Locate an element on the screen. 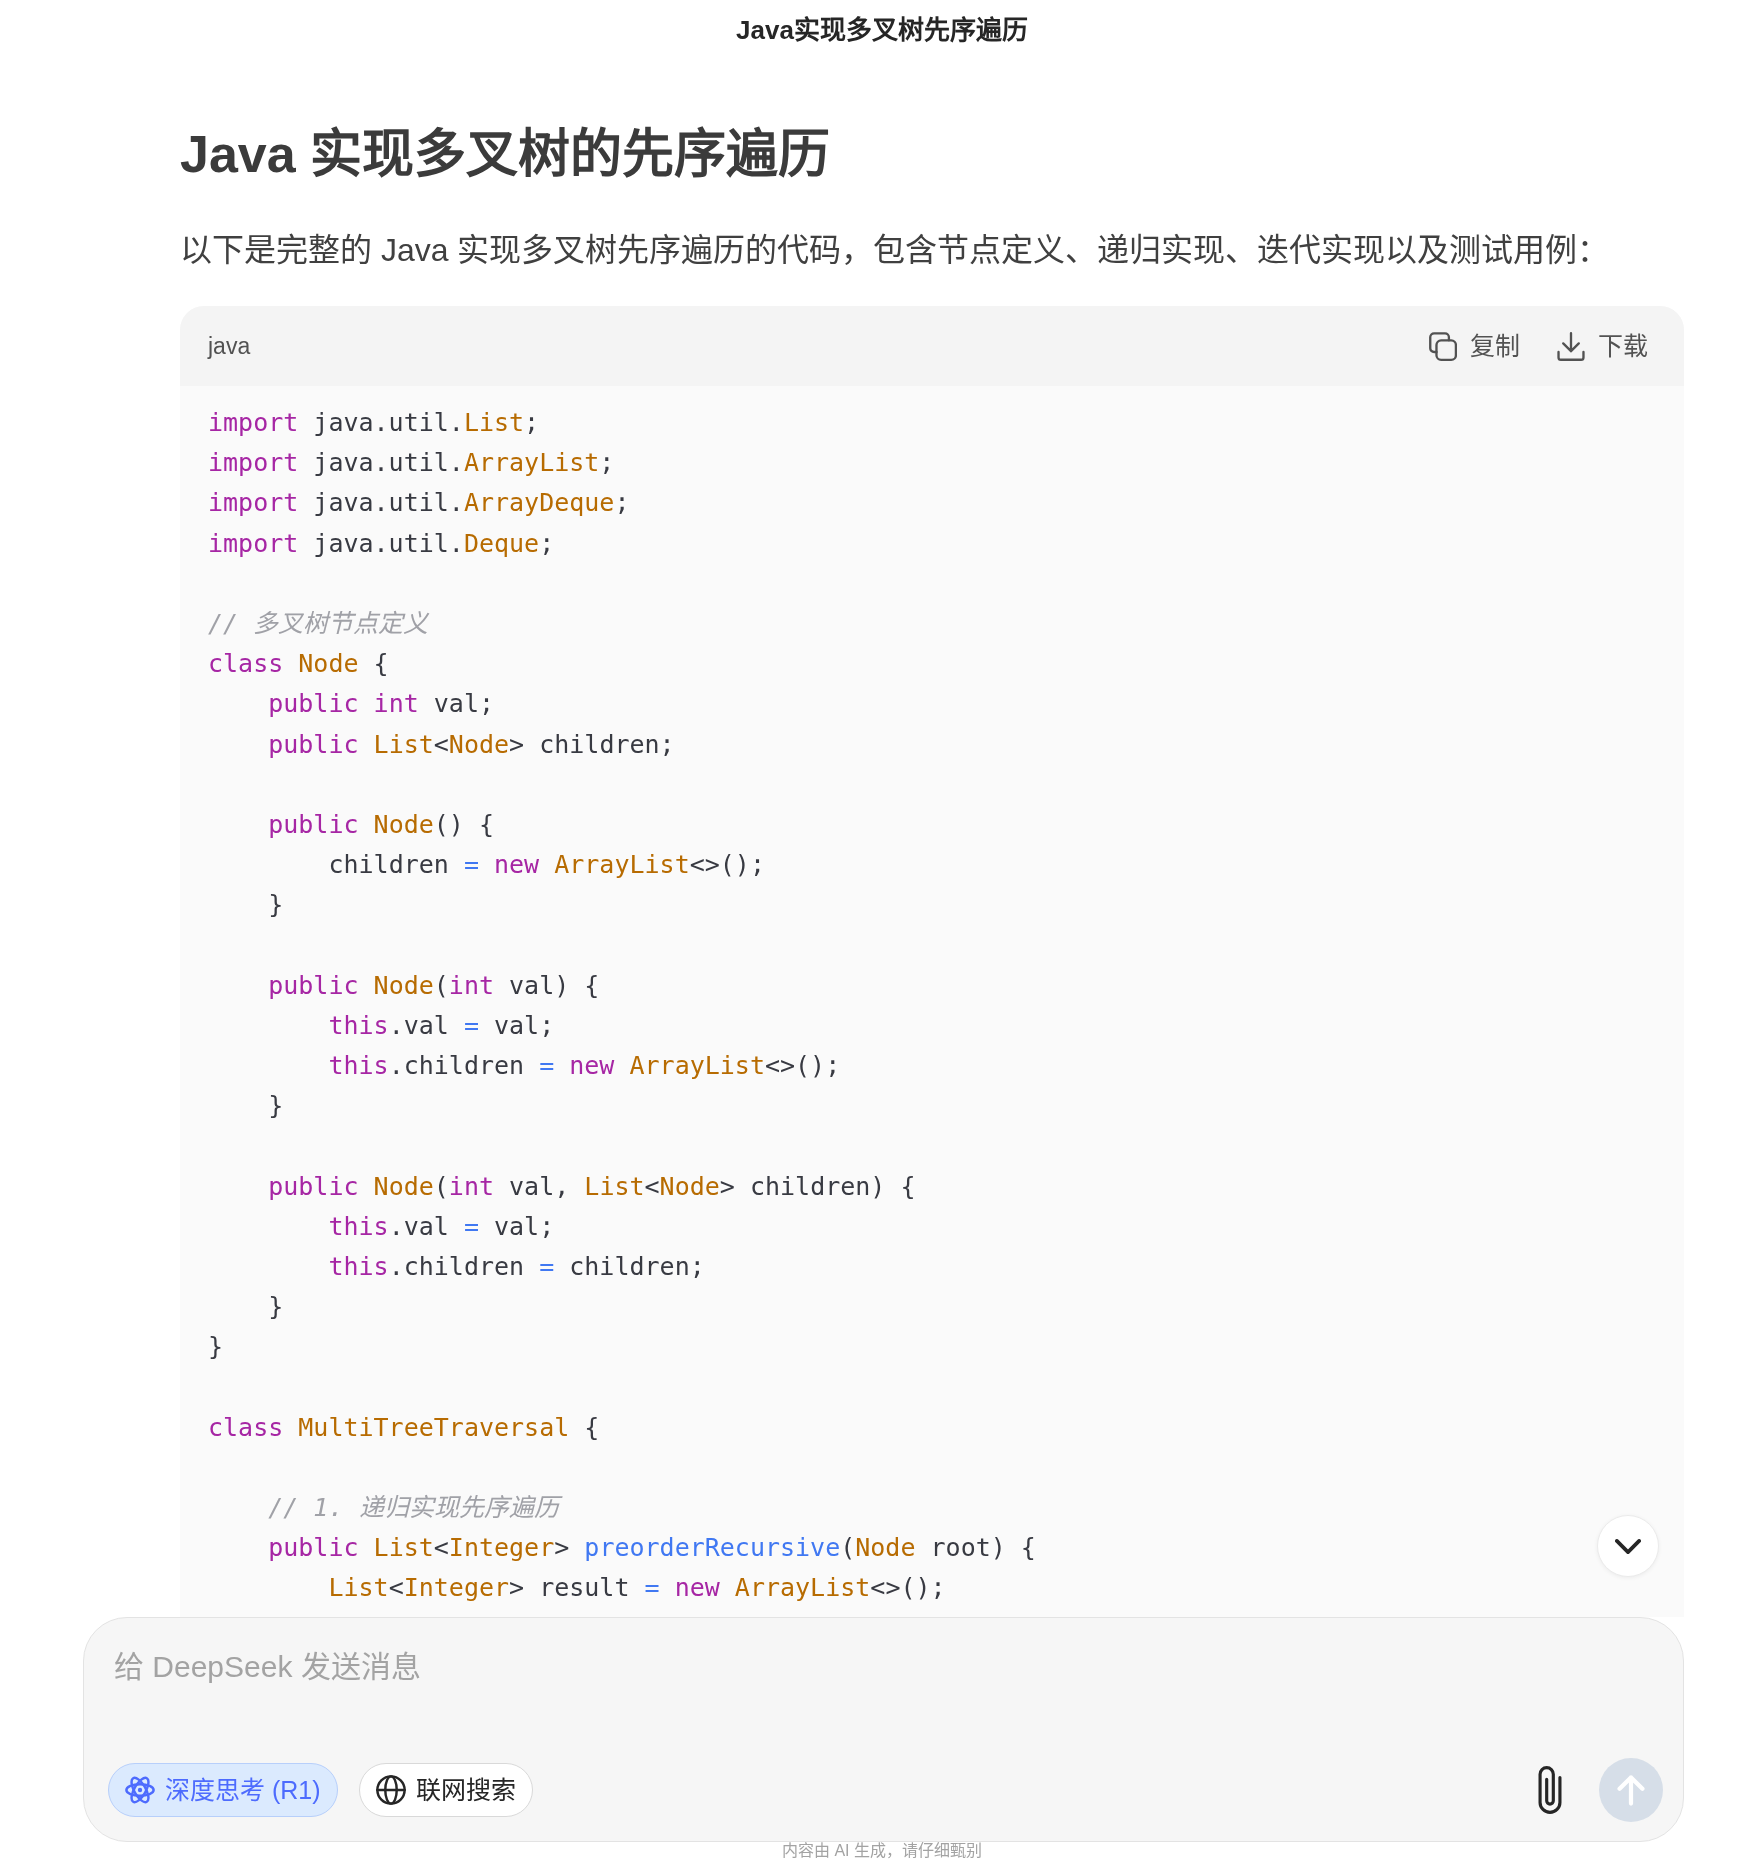 The image size is (1764, 1860). paperclip-icon is located at coordinates (1550, 1790).